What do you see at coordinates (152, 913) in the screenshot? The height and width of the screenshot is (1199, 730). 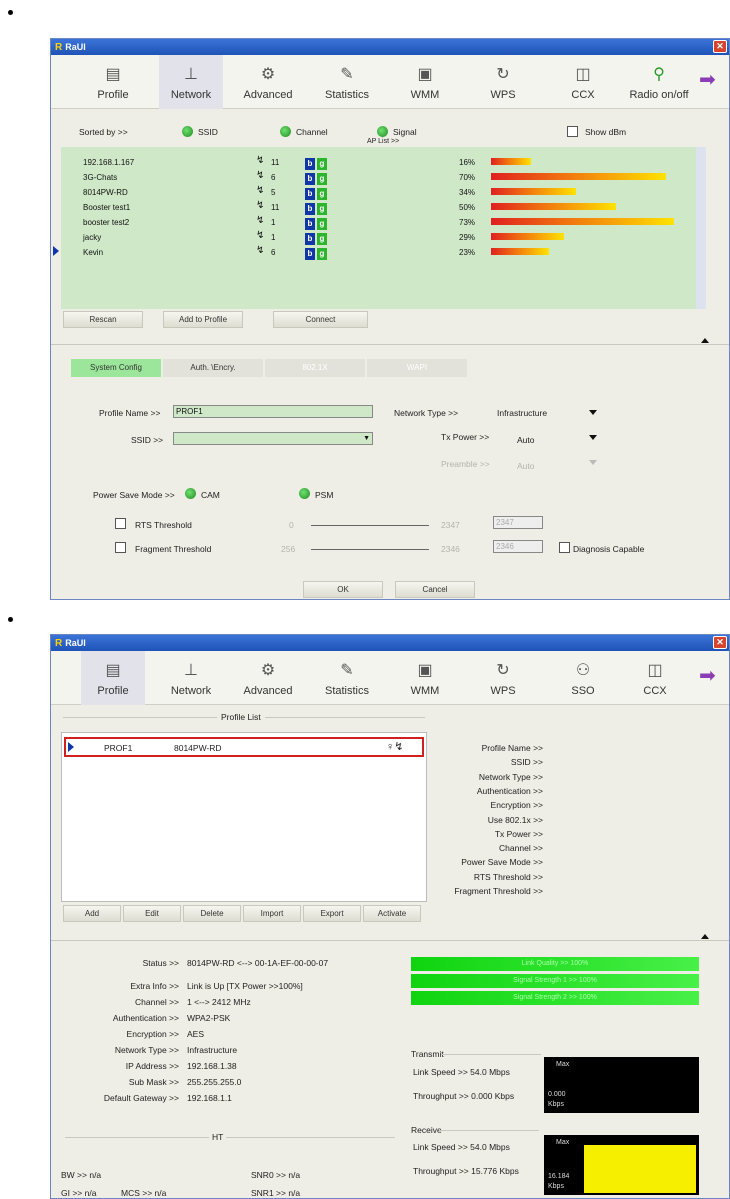 I see `profile-edit-button: Edit` at bounding box center [152, 913].